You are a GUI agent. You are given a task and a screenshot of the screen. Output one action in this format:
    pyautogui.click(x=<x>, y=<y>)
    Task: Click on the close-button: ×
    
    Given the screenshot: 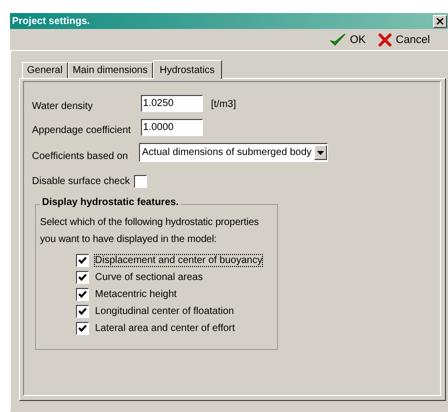 What is the action you would take?
    pyautogui.click(x=440, y=21)
    